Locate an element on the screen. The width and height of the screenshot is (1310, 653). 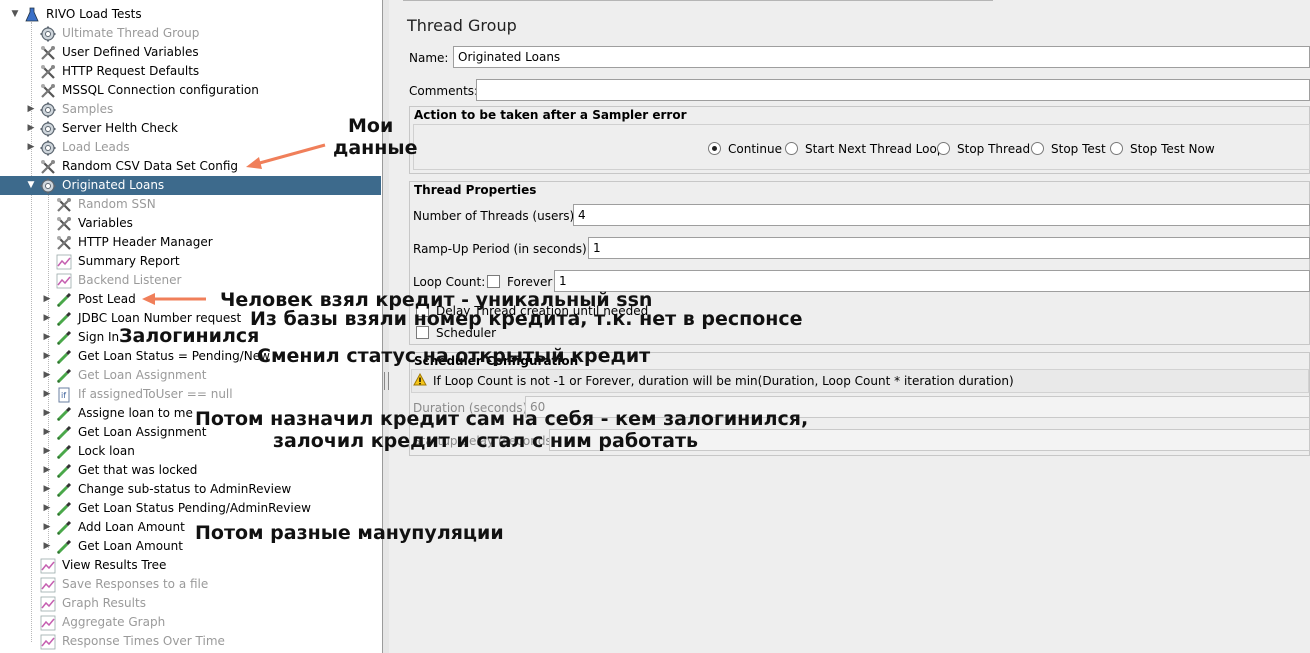
tree-item-label: Samples is located at coordinates (88, 109).